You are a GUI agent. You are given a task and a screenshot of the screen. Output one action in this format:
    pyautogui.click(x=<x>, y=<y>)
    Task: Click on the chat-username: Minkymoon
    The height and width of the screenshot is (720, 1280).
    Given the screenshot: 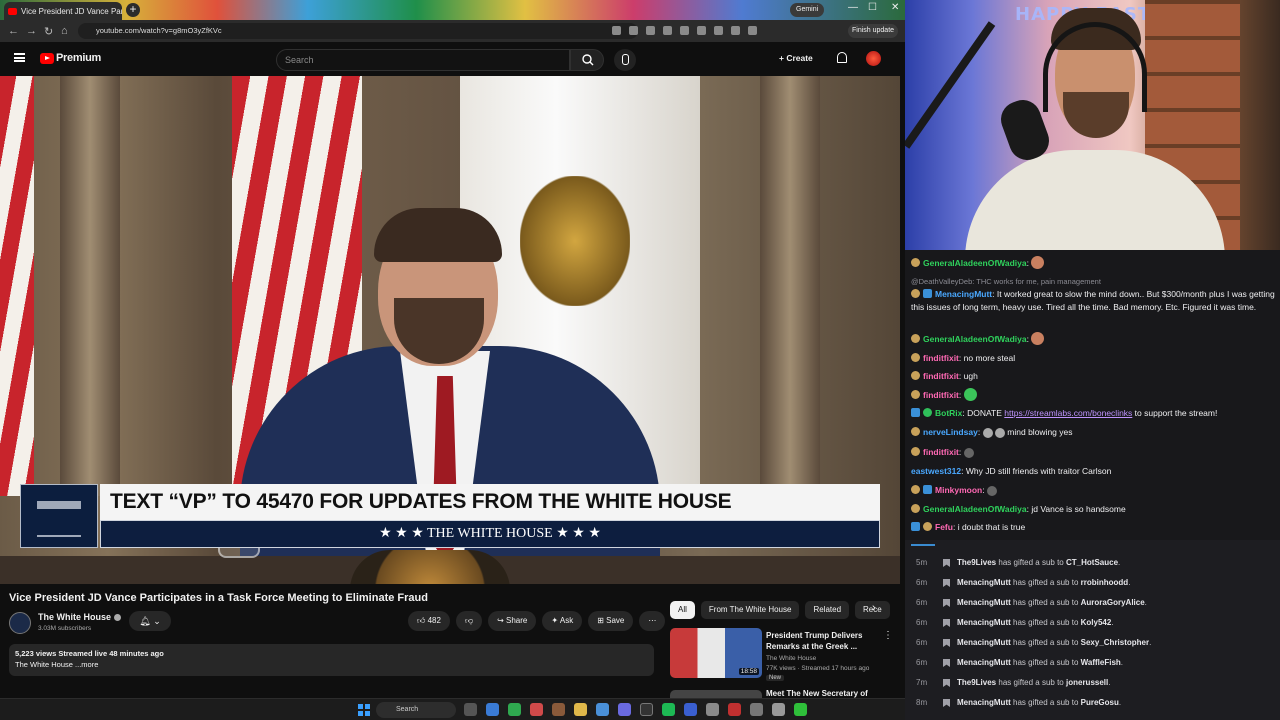 What is the action you would take?
    pyautogui.click(x=958, y=490)
    